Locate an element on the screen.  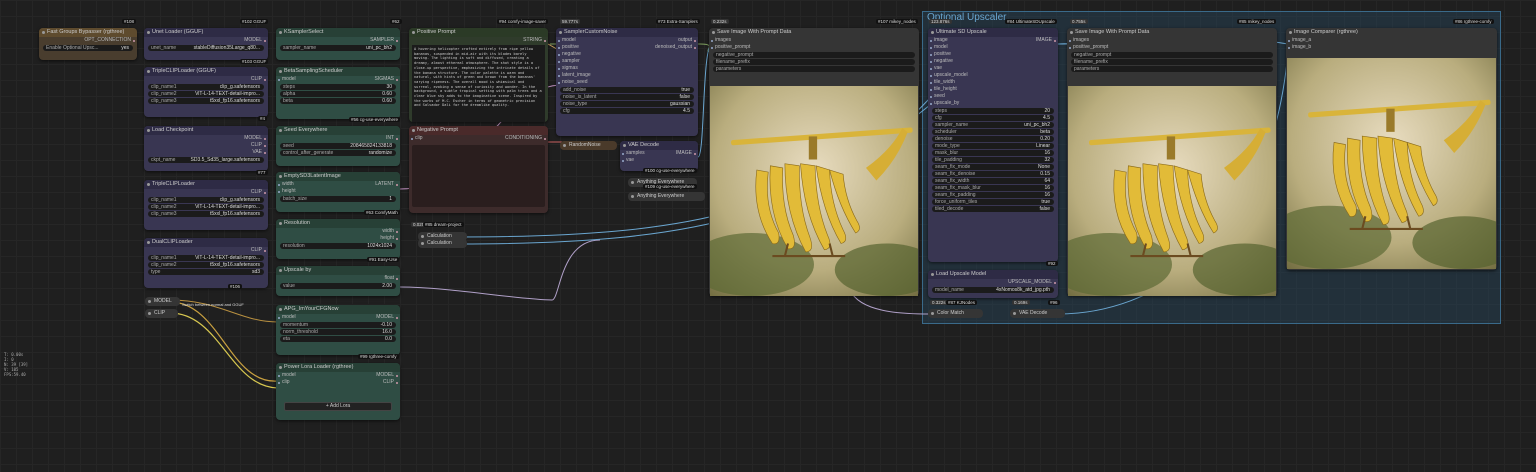
value-widget: value 2.00 is located at coordinates (338, 286).